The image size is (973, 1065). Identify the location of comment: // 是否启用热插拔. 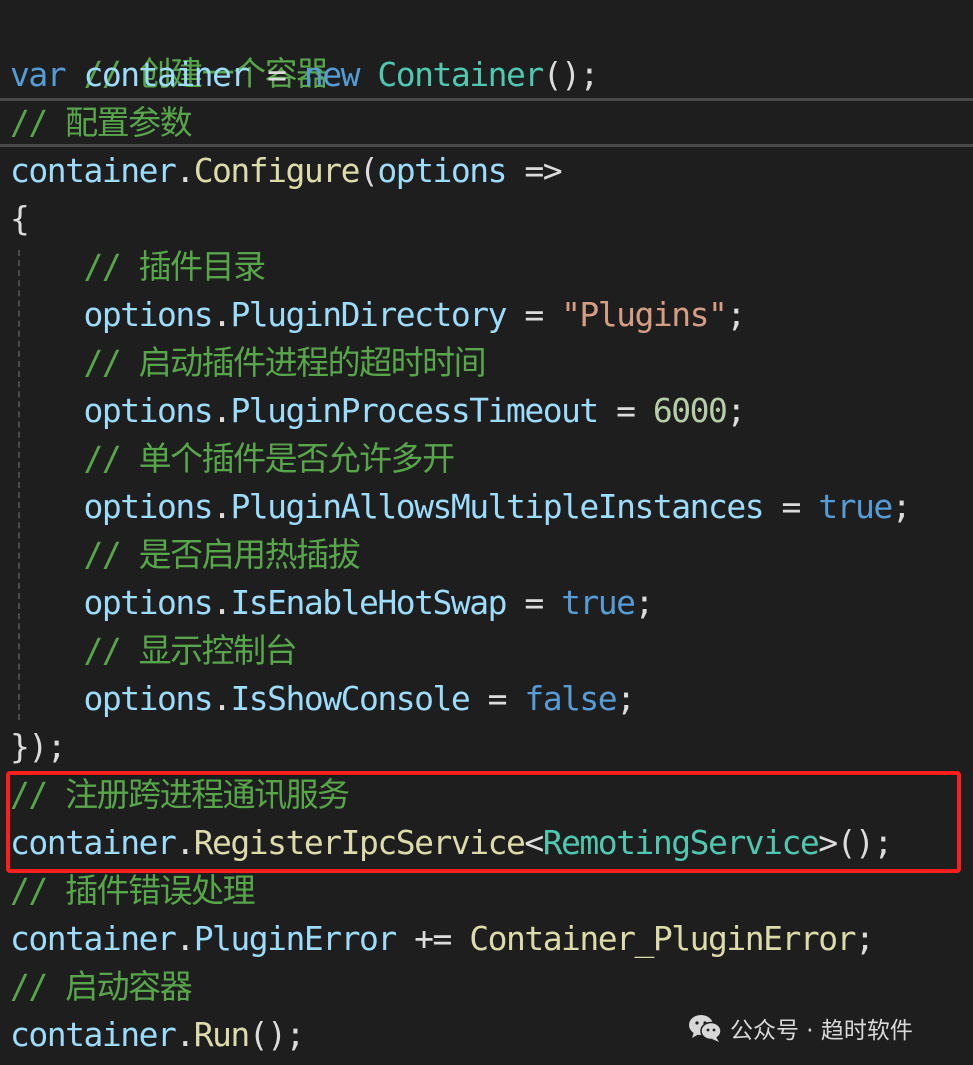
(221, 554).